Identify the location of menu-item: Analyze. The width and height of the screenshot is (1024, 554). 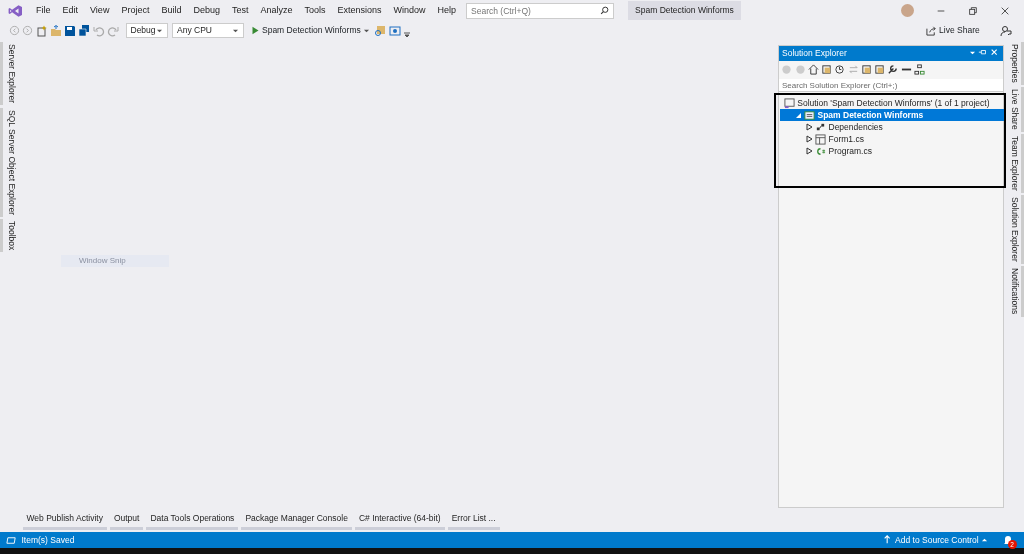
(276, 10).